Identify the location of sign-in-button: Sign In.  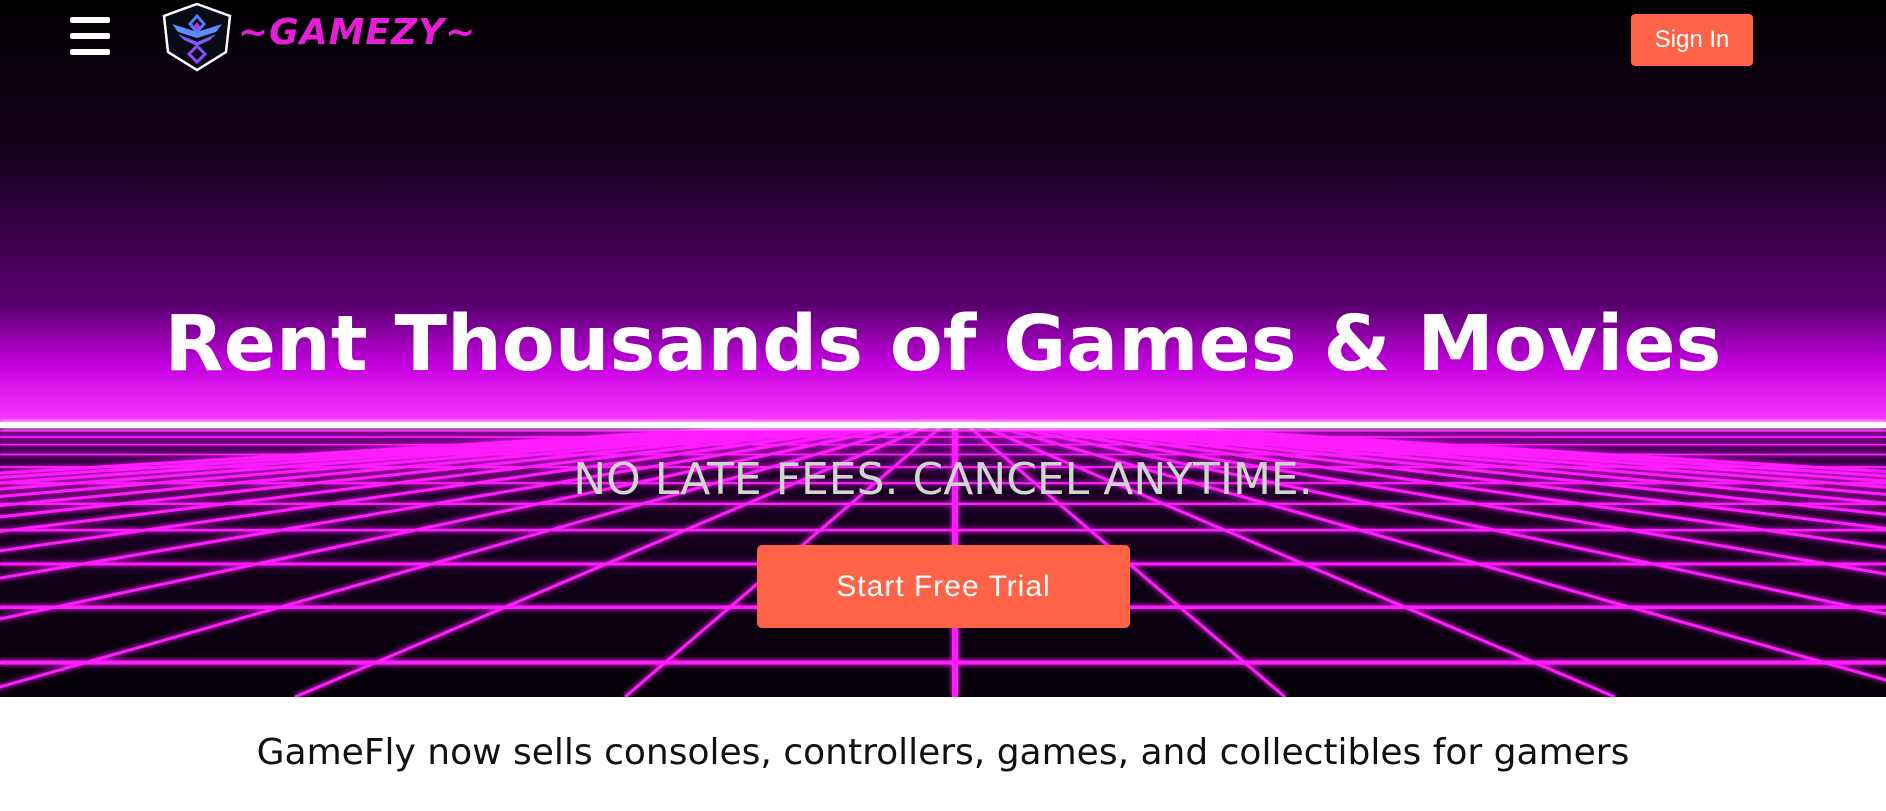
(1692, 40).